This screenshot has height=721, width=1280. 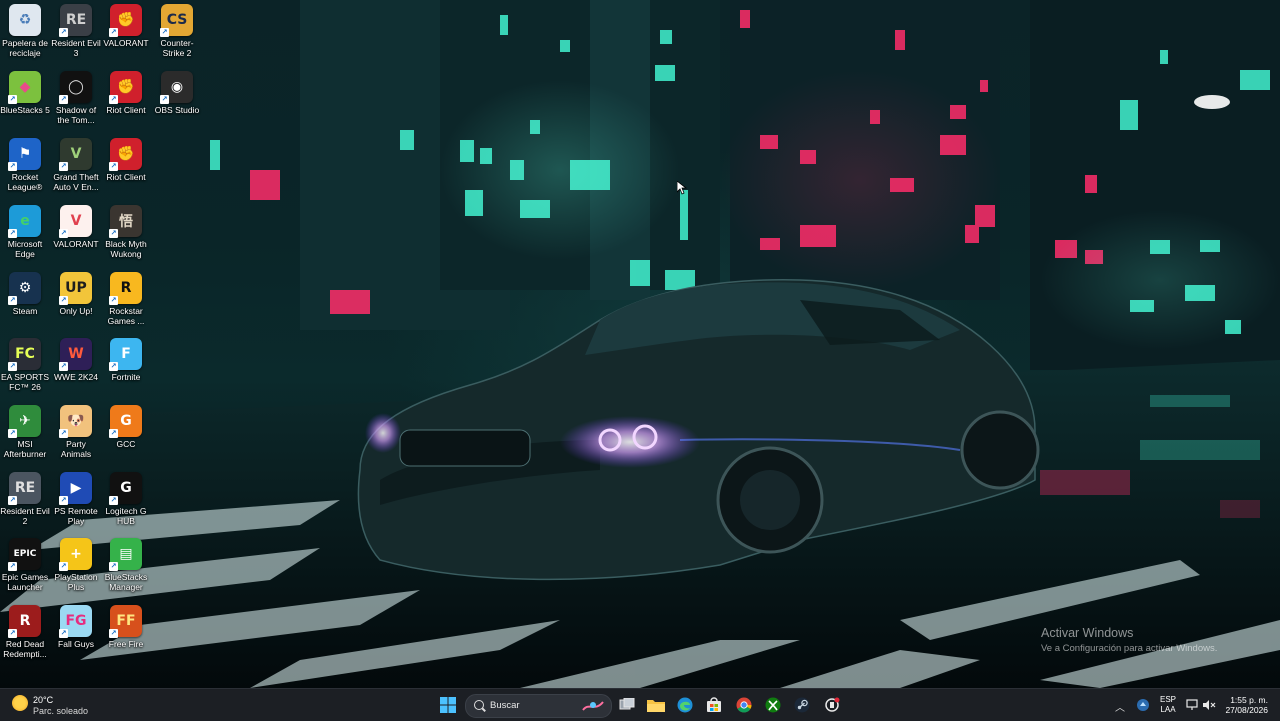 What do you see at coordinates (76, 449) in the screenshot?
I see `desktop-icon-label: Party Animals` at bounding box center [76, 449].